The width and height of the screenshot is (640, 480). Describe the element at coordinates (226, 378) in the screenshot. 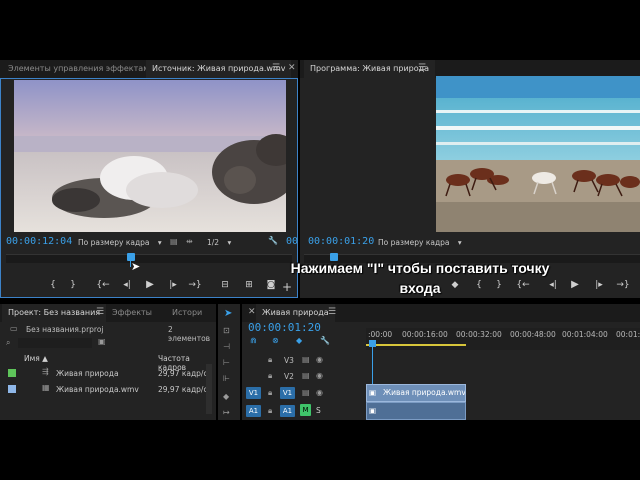

I see `rate-stretch-tool-icon: ⊩` at that location.